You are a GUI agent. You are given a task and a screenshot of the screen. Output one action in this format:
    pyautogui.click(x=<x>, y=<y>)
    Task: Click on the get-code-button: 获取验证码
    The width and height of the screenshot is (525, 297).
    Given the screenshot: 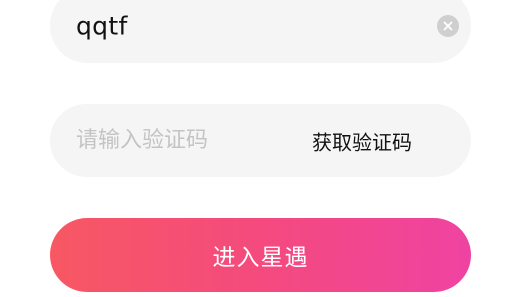 What is the action you would take?
    pyautogui.click(x=362, y=140)
    